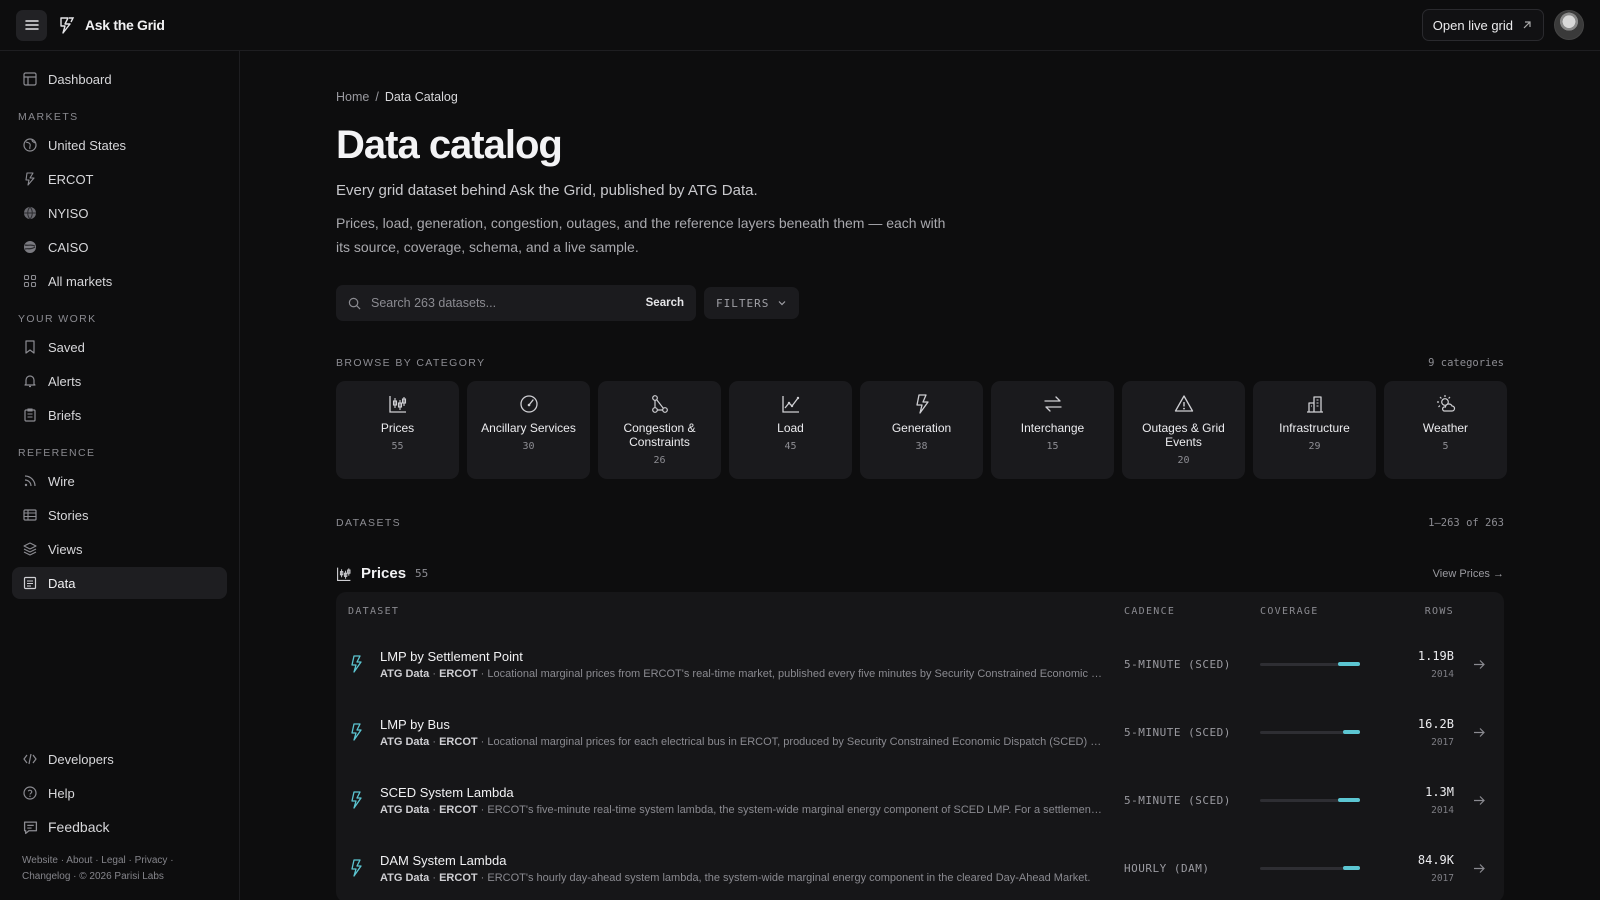 This screenshot has width=1600, height=900. What do you see at coordinates (458, 673) in the screenshot?
I see `dataset-market: ERCOT` at bounding box center [458, 673].